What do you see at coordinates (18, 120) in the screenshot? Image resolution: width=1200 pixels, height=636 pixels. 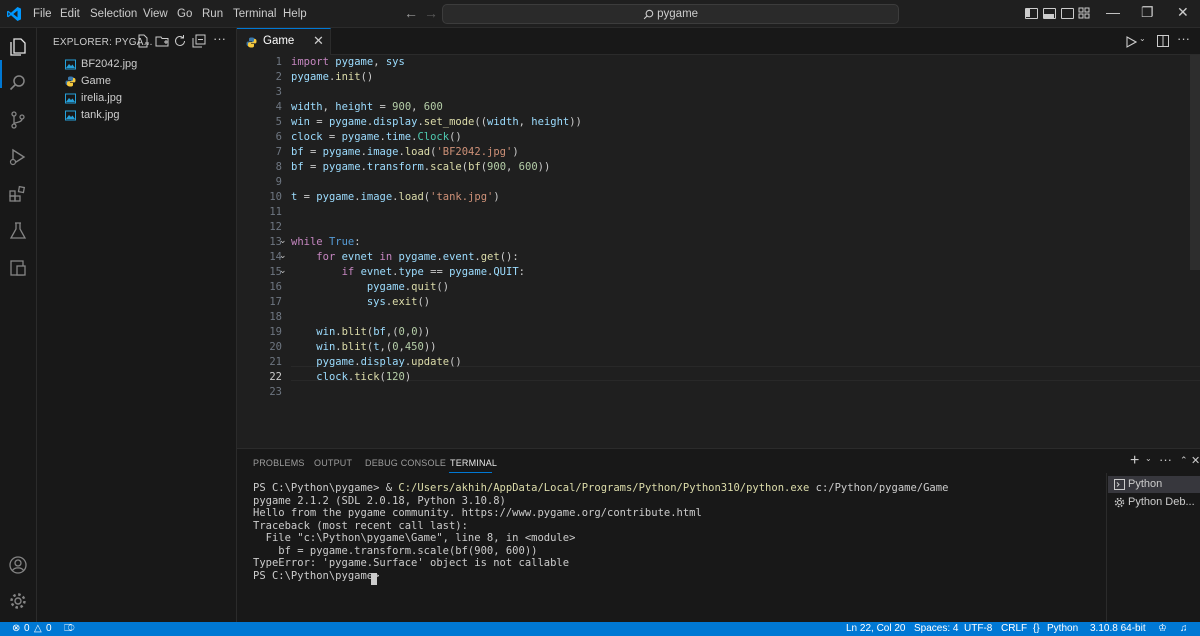 I see `source-control-icon` at bounding box center [18, 120].